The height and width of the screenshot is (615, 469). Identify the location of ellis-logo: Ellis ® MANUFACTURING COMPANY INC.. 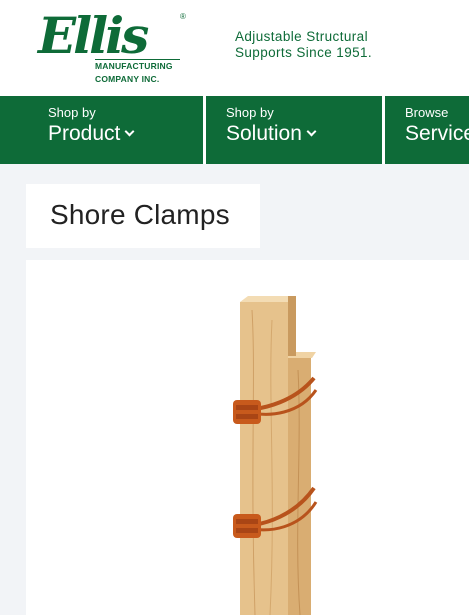
(114, 47).